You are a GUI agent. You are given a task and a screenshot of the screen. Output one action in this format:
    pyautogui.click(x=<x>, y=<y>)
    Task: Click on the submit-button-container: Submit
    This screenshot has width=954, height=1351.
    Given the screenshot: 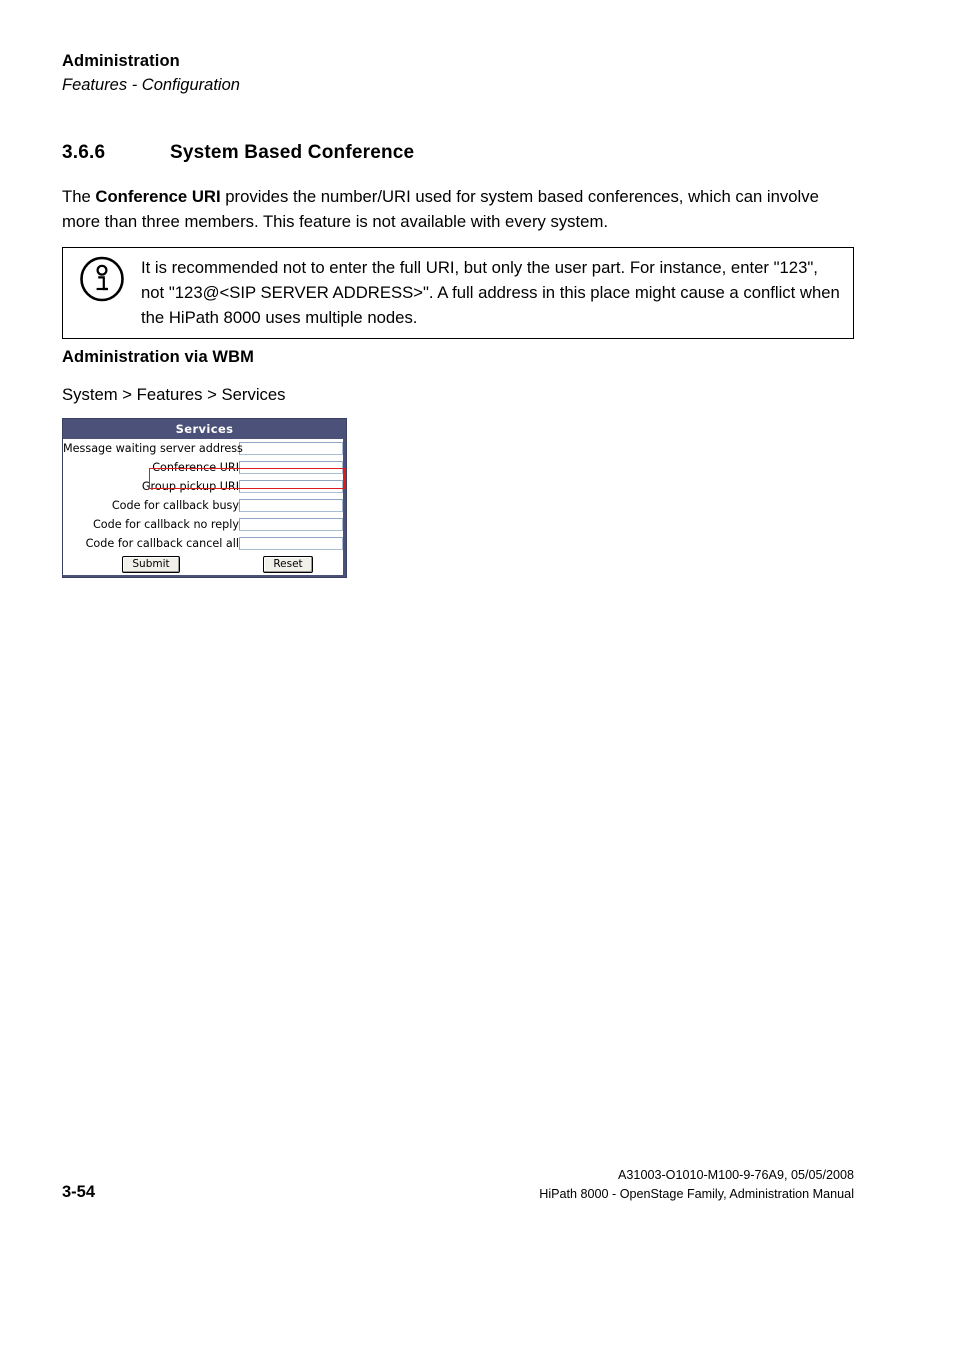 What is the action you would take?
    pyautogui.click(x=151, y=564)
    